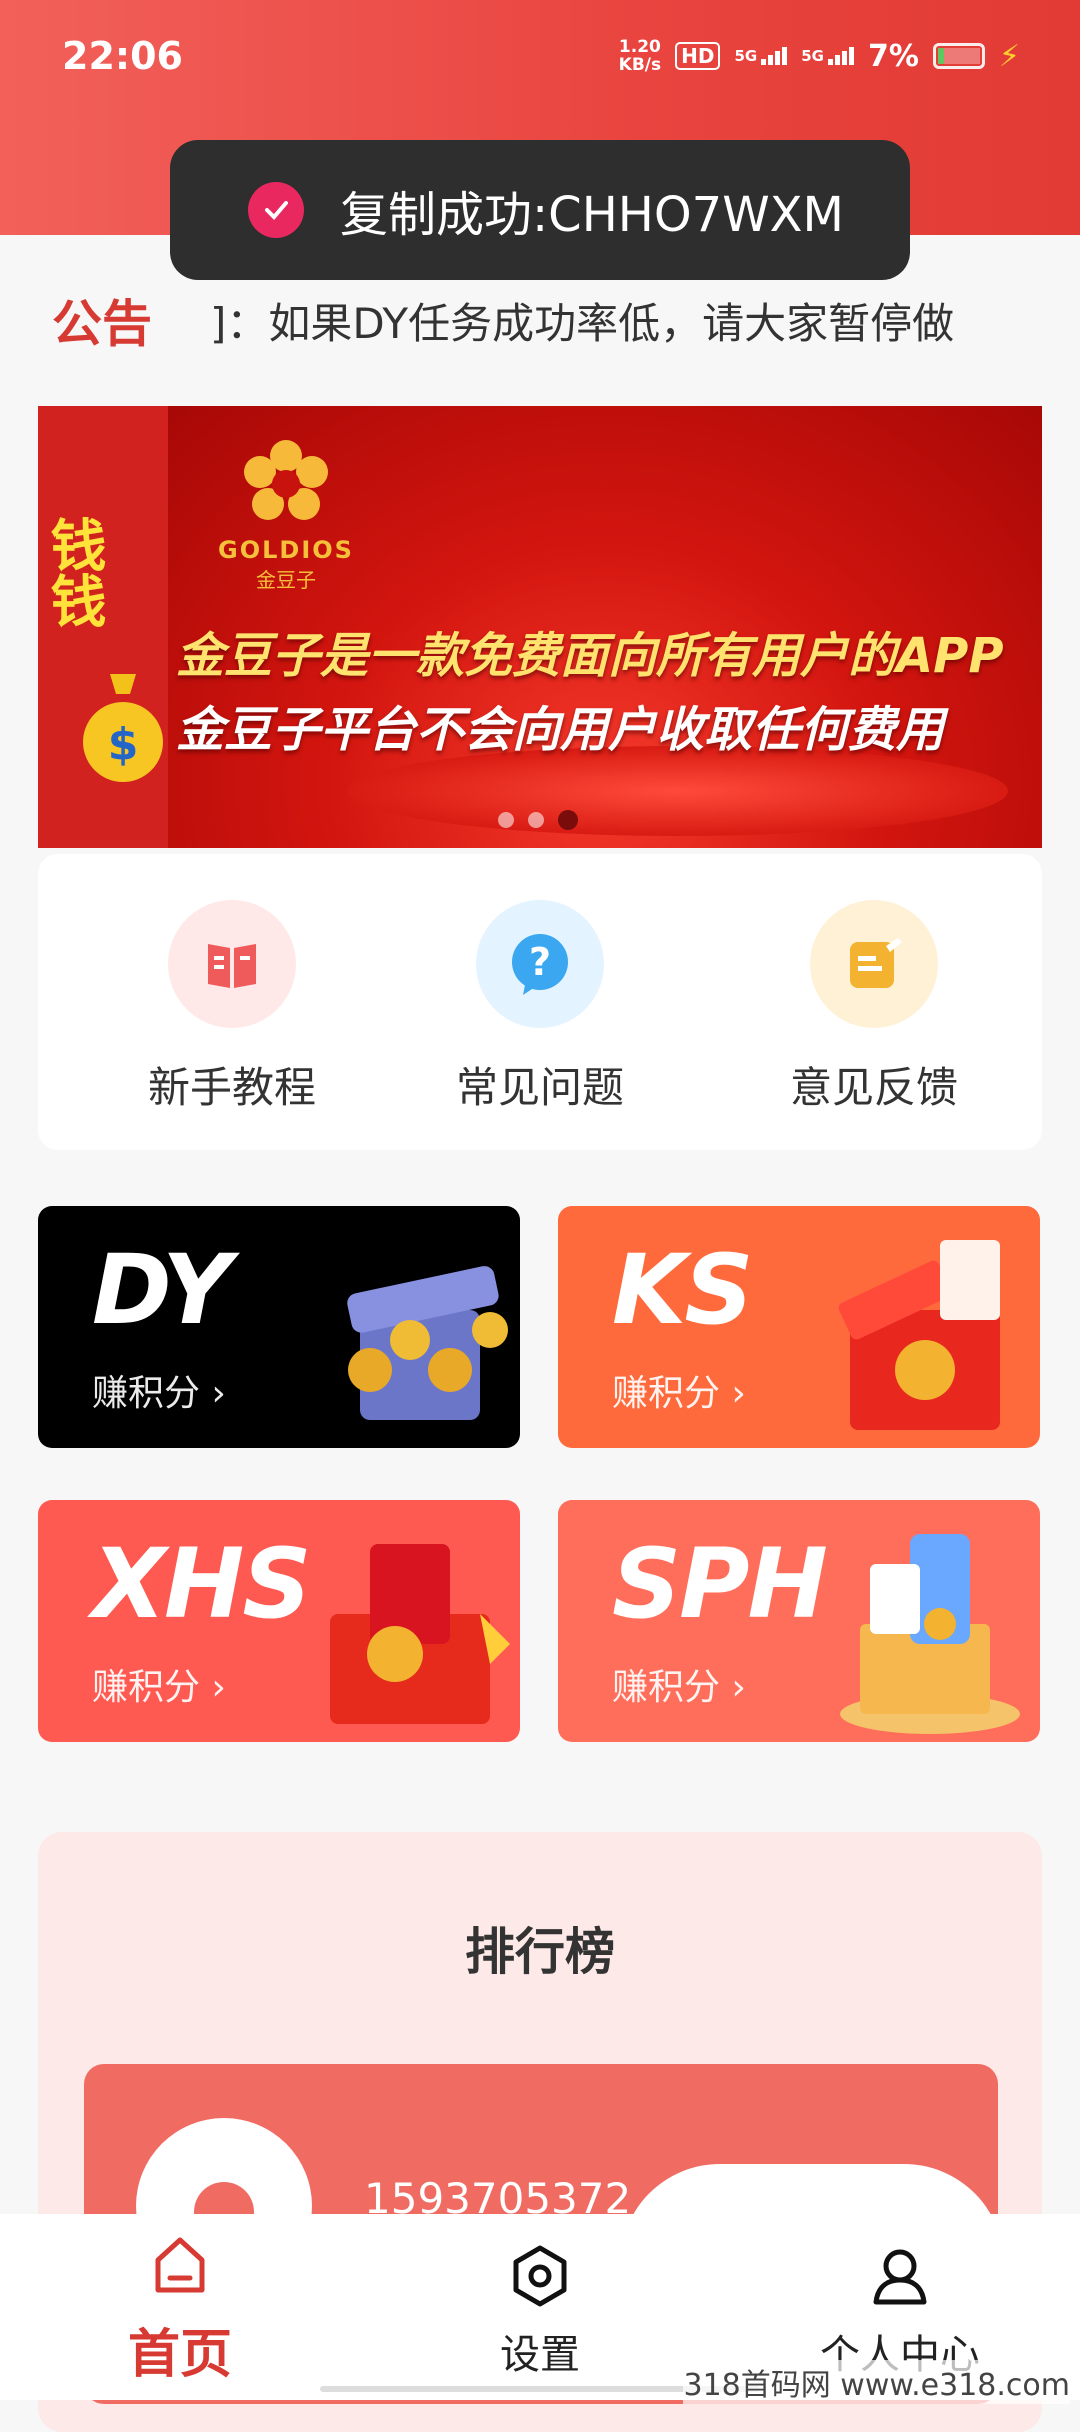 This screenshot has width=1080, height=2432. I want to click on quick-link-tutorial: 新手教程, so click(232, 1007).